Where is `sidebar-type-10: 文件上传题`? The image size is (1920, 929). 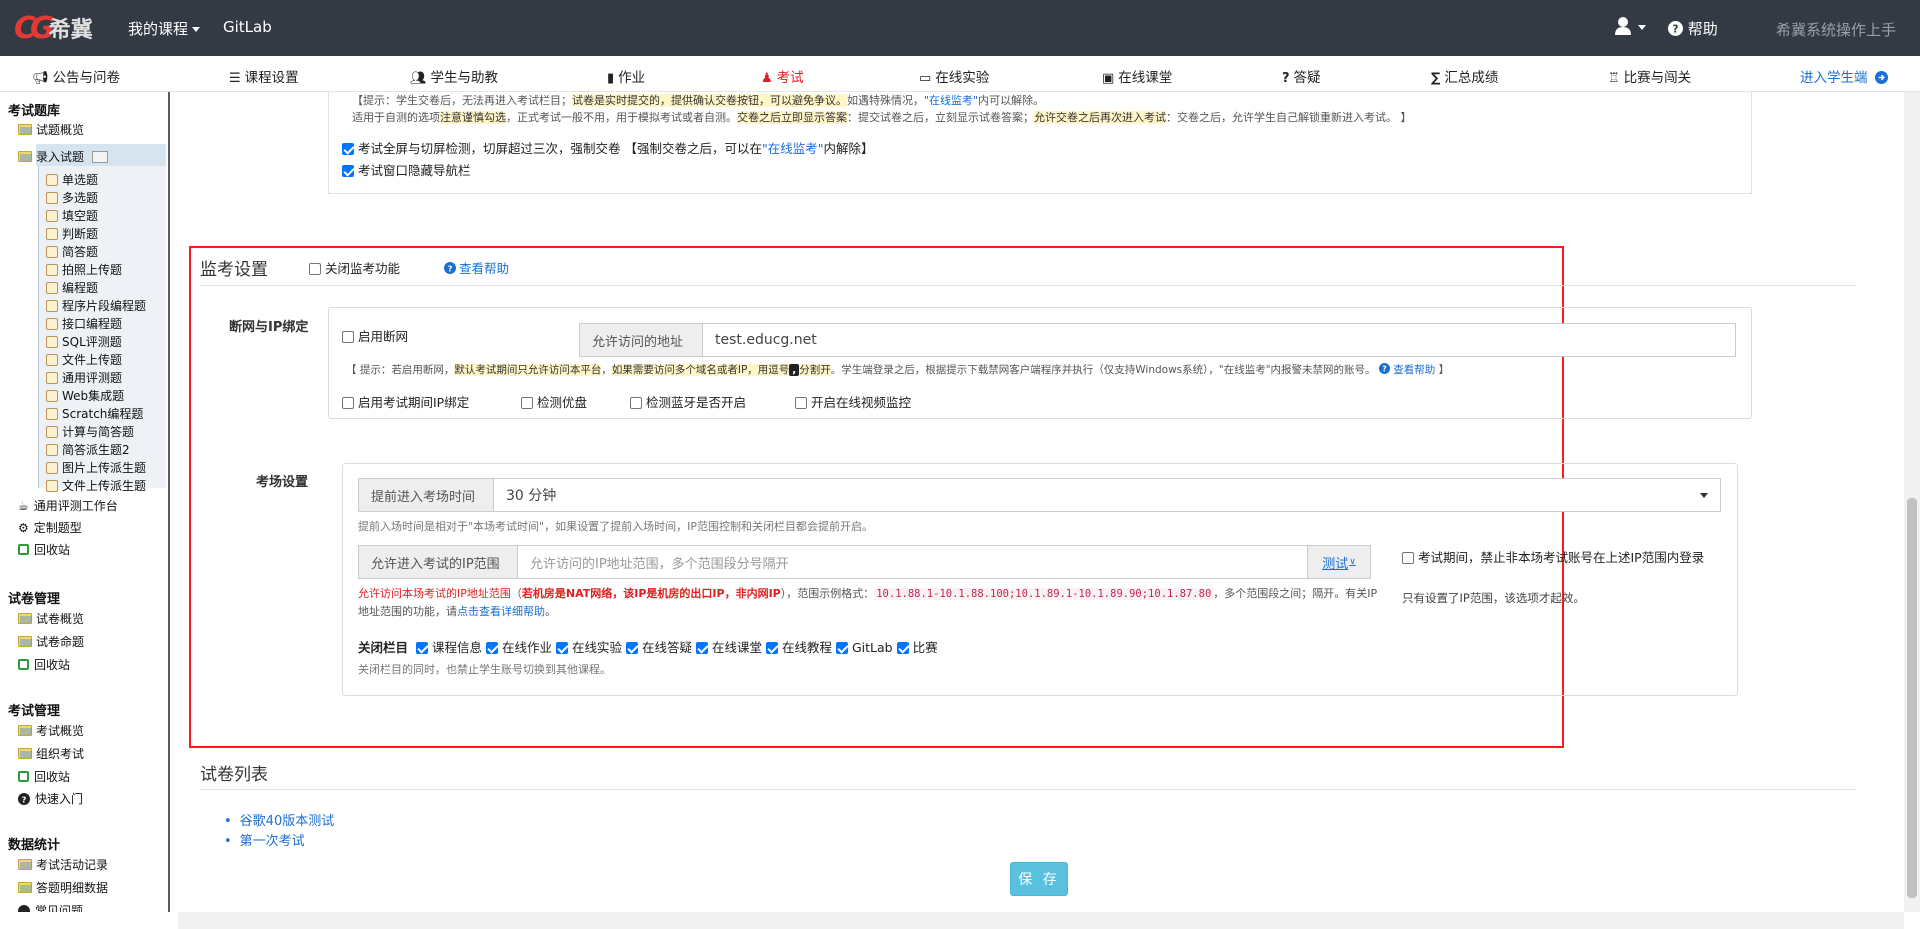 sidebar-type-10: 文件上传题 is located at coordinates (84, 359).